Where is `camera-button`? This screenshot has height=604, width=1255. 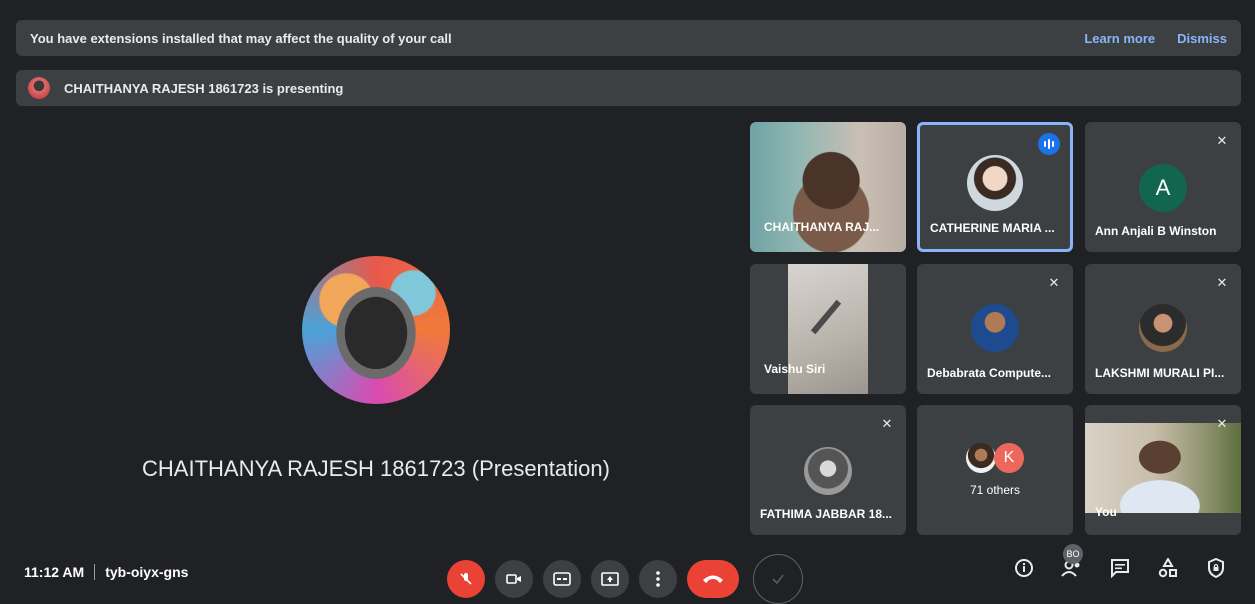 camera-button is located at coordinates (514, 579).